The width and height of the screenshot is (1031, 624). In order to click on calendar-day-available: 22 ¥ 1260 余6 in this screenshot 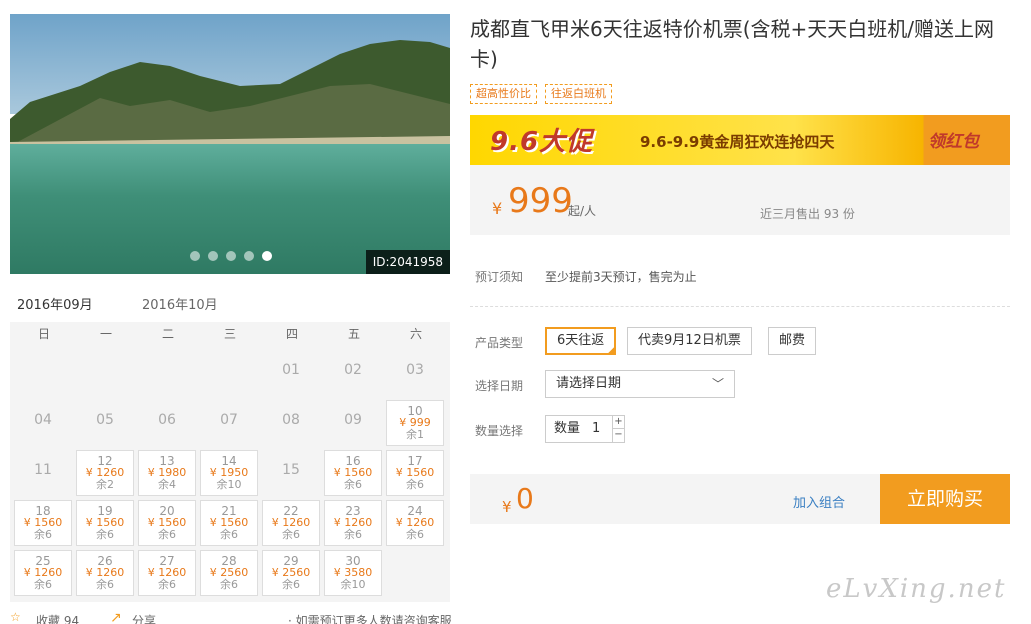, I will do `click(291, 523)`.